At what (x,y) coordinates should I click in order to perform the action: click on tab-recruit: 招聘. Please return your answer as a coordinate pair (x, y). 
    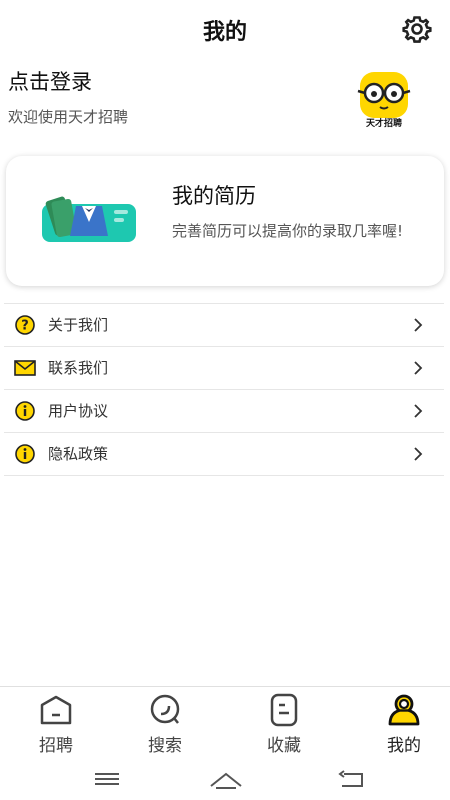
    Looking at the image, I should click on (56, 724).